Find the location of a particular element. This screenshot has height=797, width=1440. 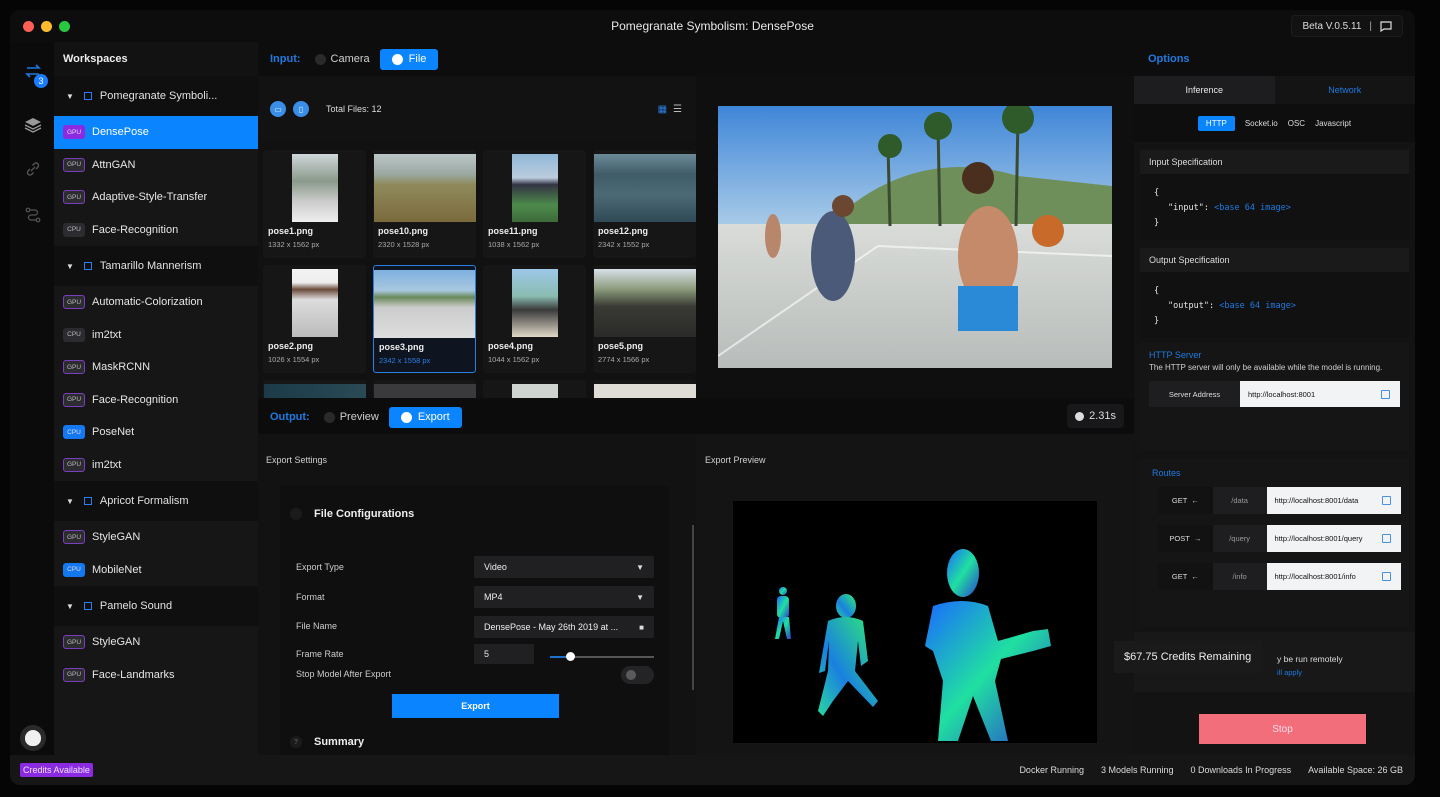

file-card: pose5.png 2774 x 1566 px is located at coordinates (644, 319).